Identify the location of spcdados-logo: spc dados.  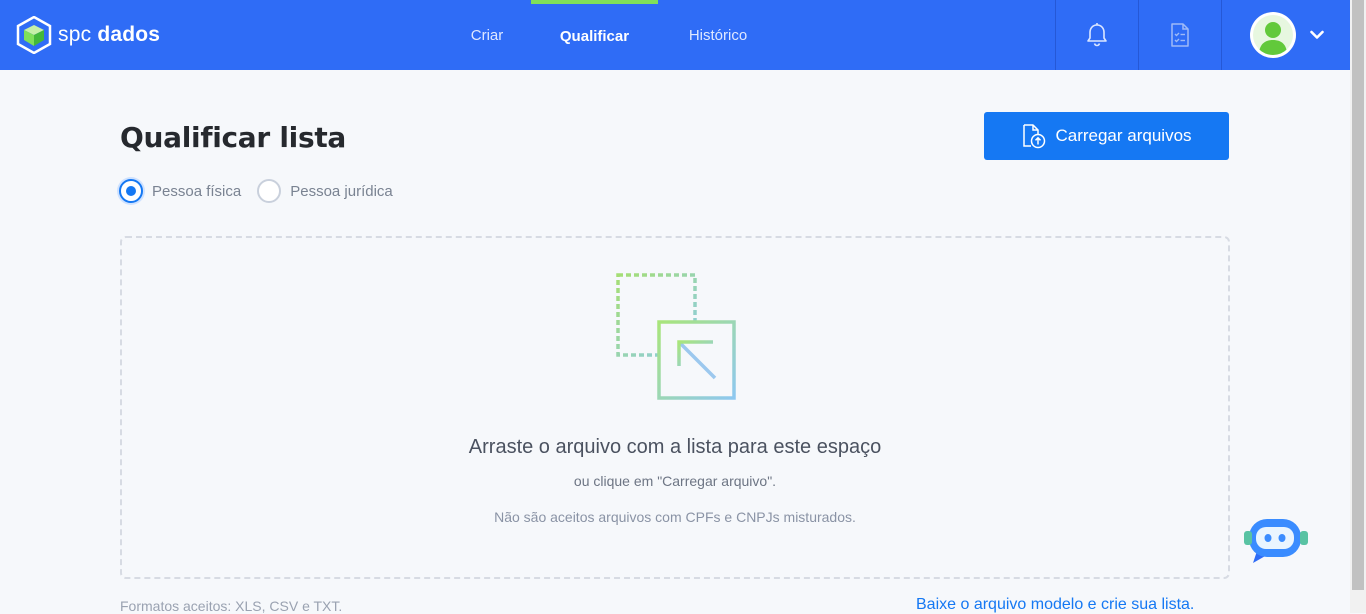
(88, 35).